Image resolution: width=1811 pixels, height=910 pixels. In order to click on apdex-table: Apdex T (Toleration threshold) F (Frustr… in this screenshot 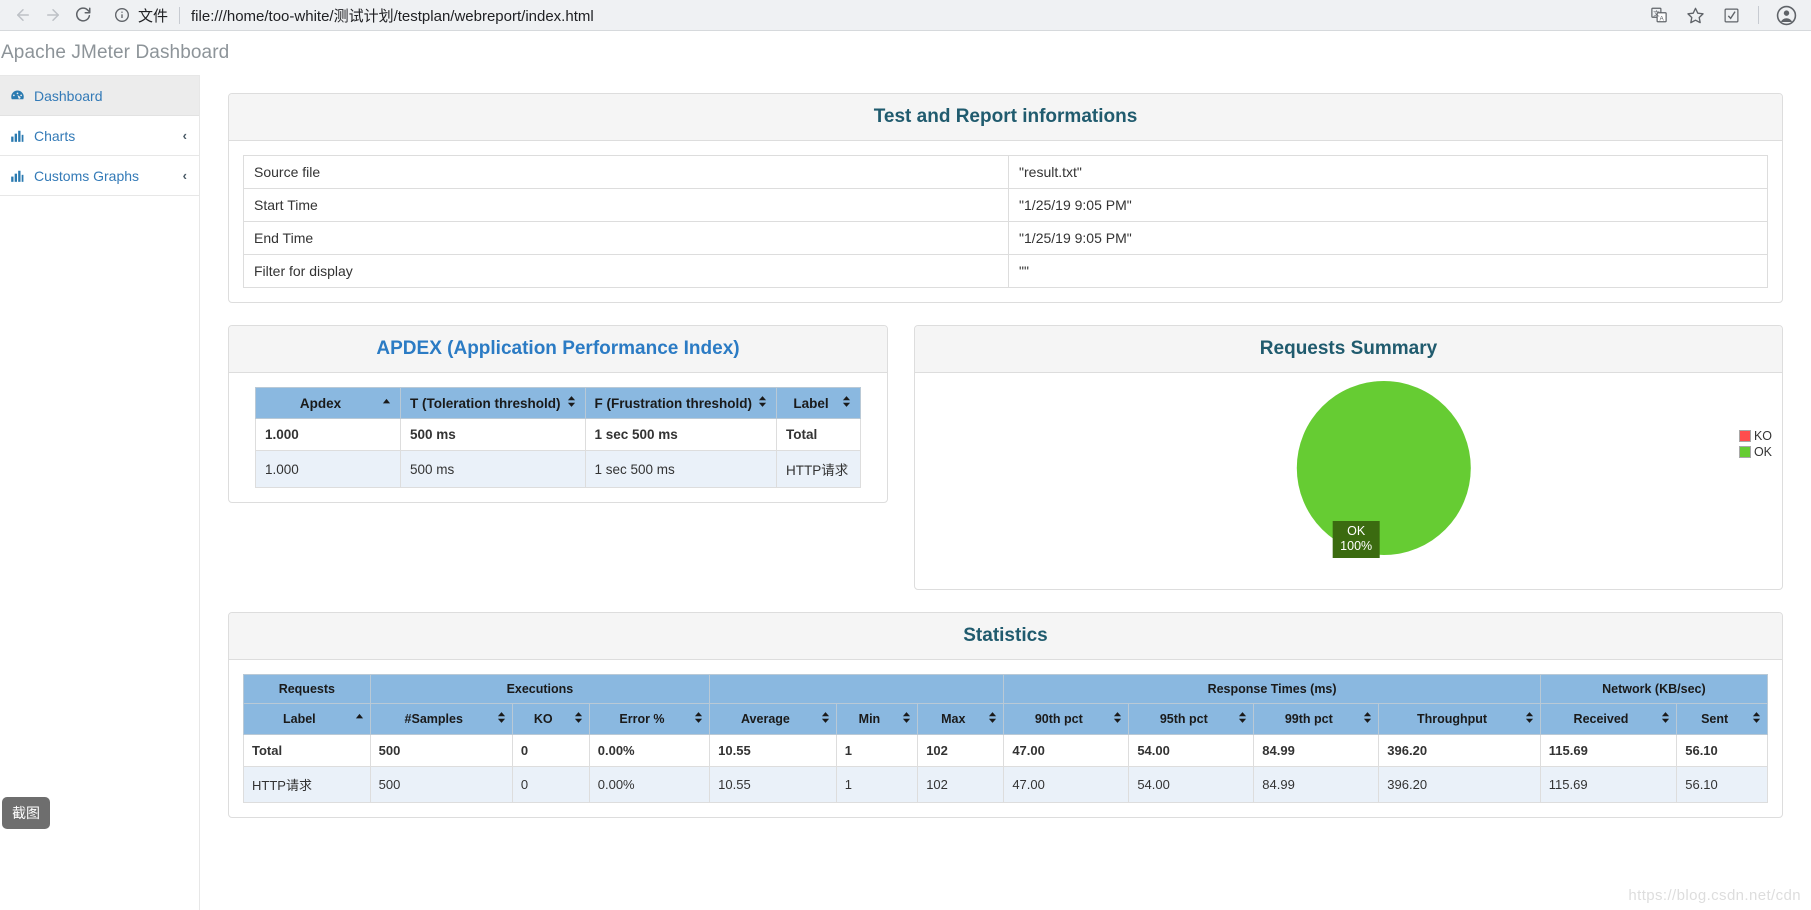, I will do `click(558, 437)`.